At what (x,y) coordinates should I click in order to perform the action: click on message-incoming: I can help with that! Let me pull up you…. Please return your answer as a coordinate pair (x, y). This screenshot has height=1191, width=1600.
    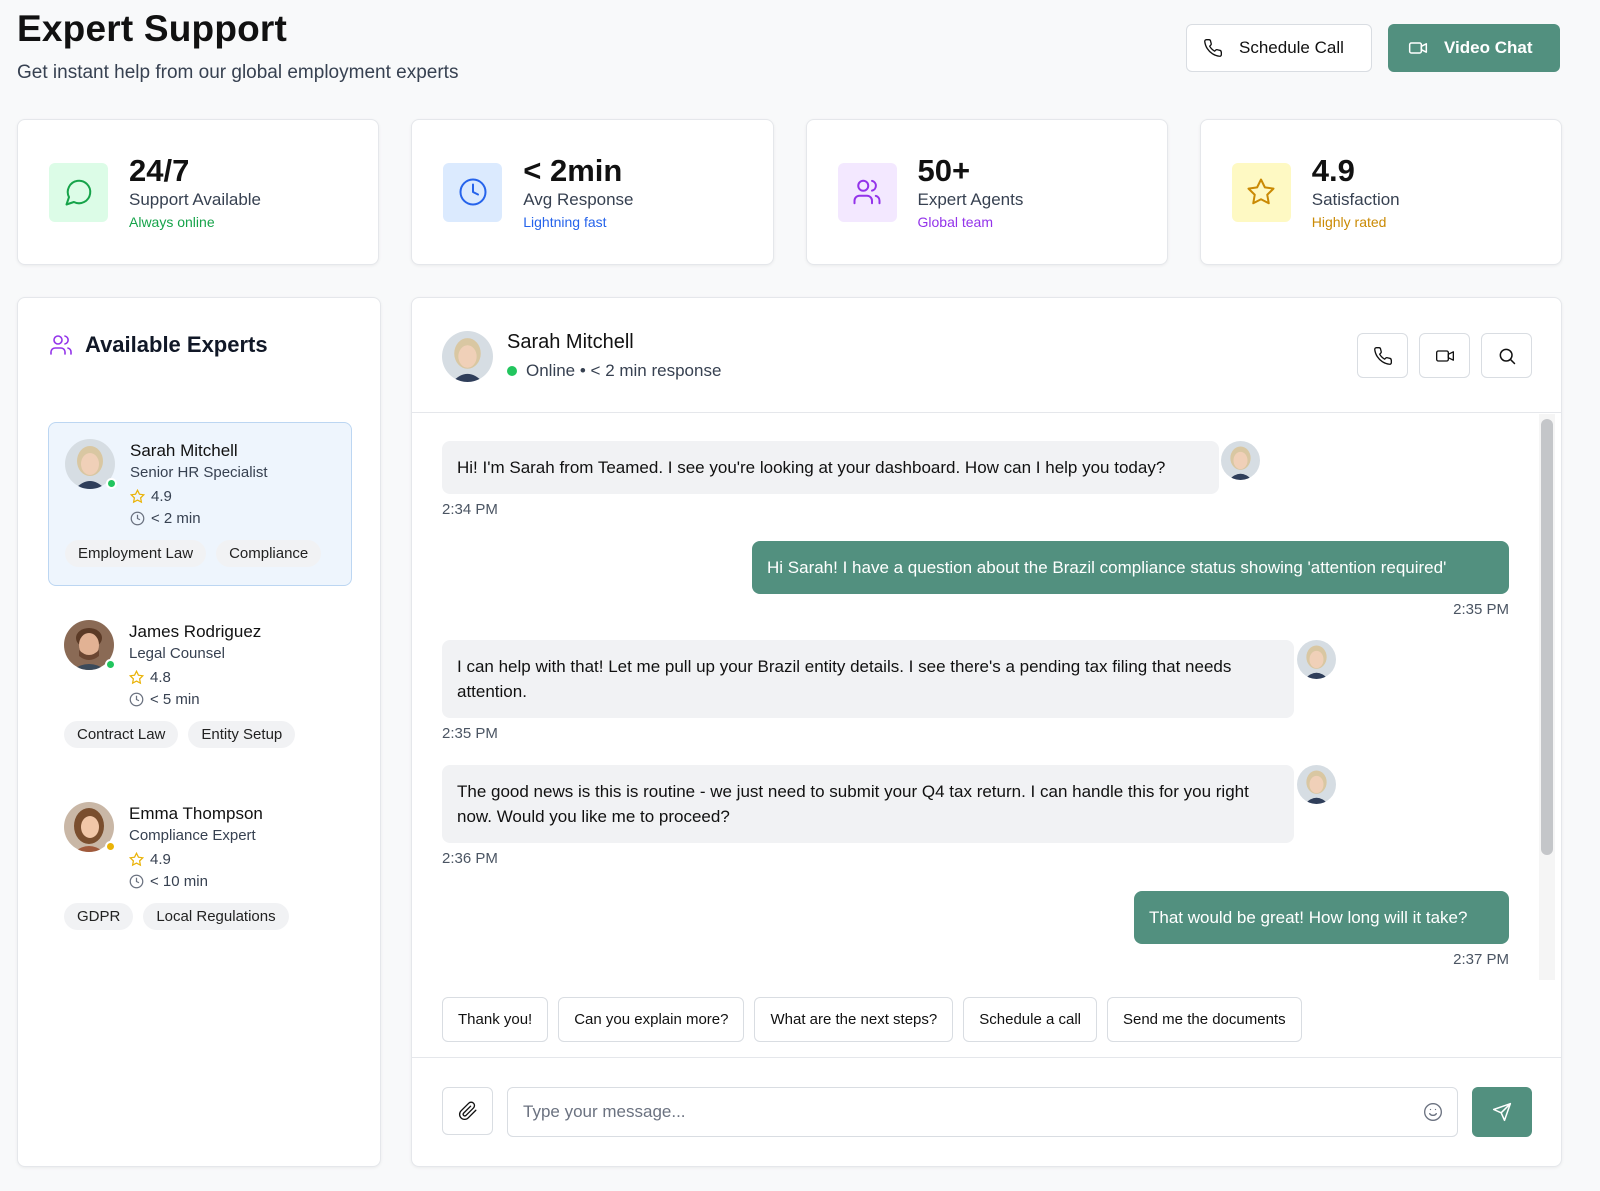
    Looking at the image, I should click on (868, 679).